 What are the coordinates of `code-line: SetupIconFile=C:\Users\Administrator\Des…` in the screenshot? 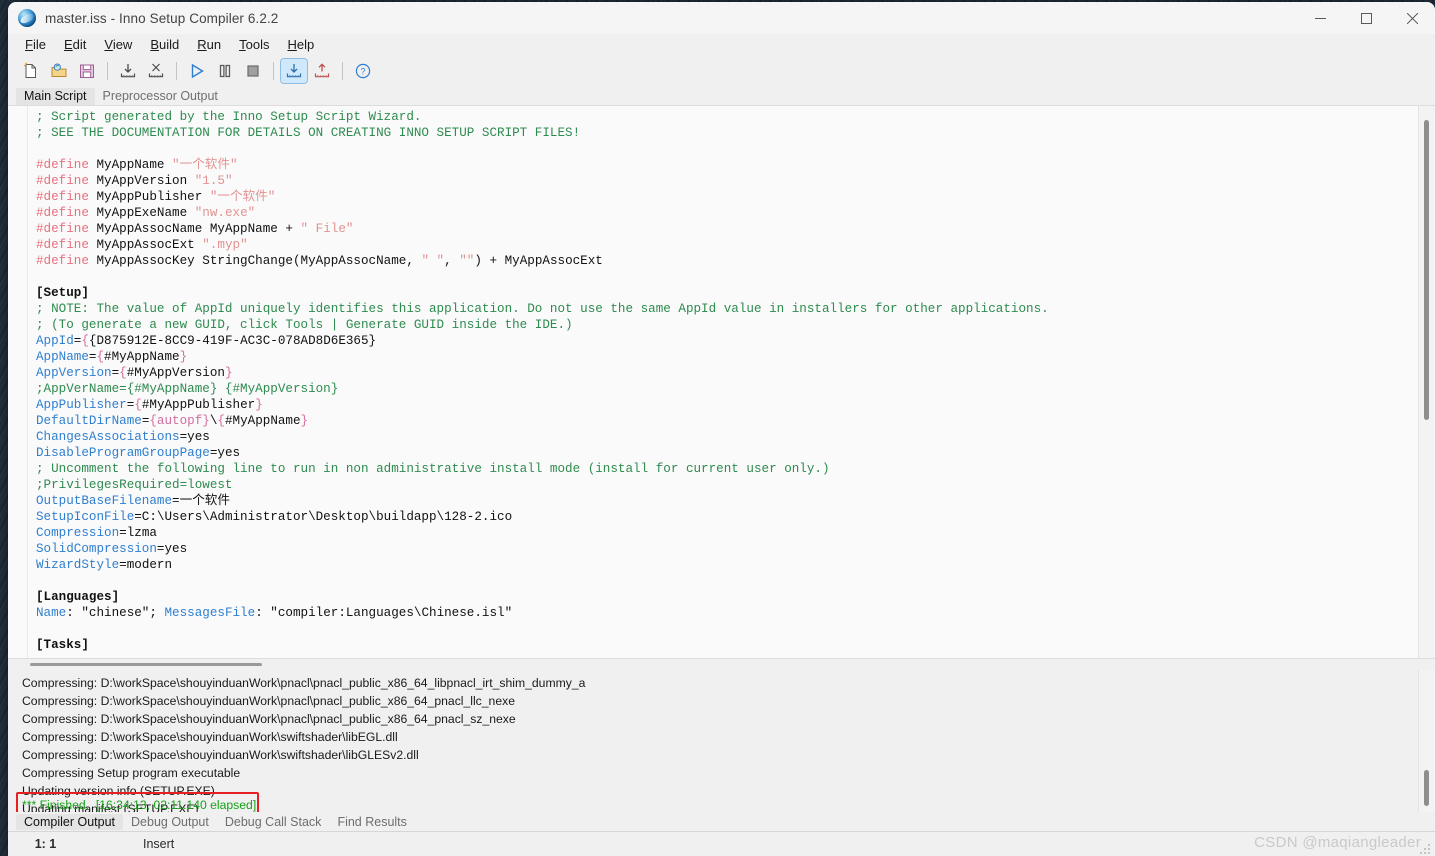 It's located at (274, 517).